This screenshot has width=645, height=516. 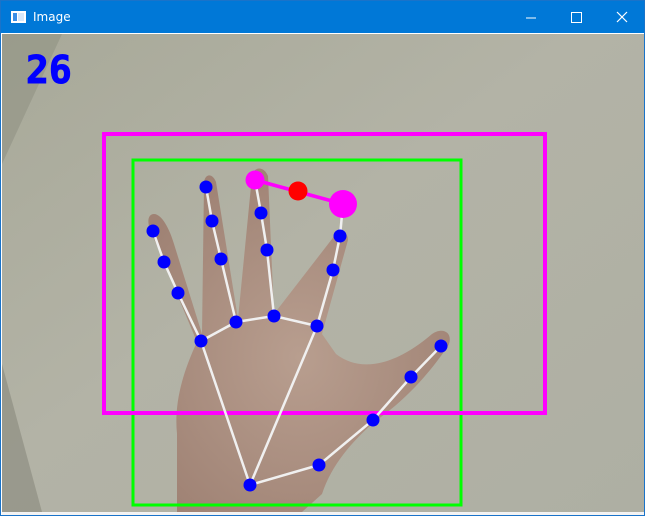 I want to click on landmark-index-pip, so click(x=333, y=270).